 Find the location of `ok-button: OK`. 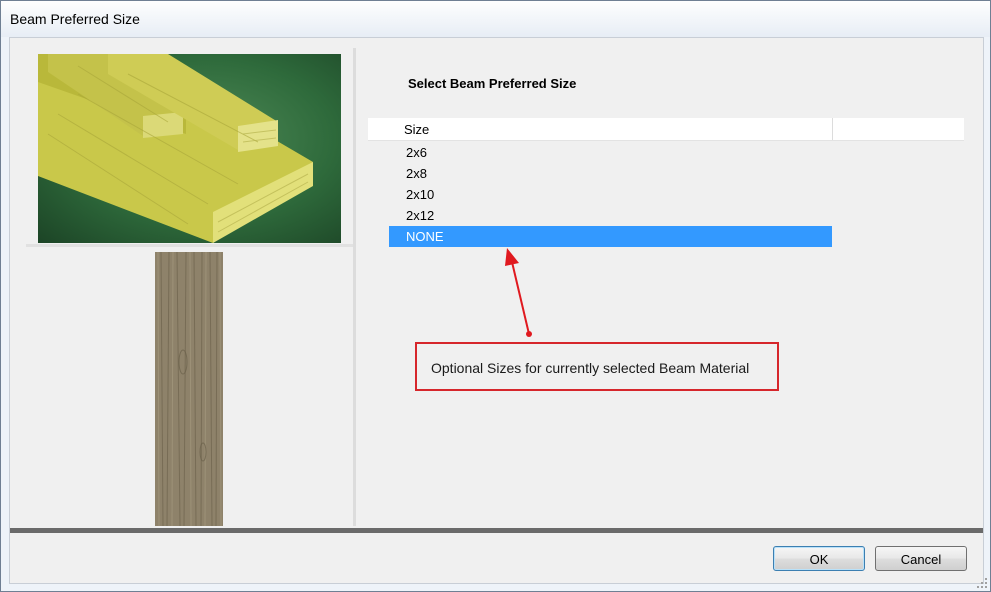

ok-button: OK is located at coordinates (819, 558).